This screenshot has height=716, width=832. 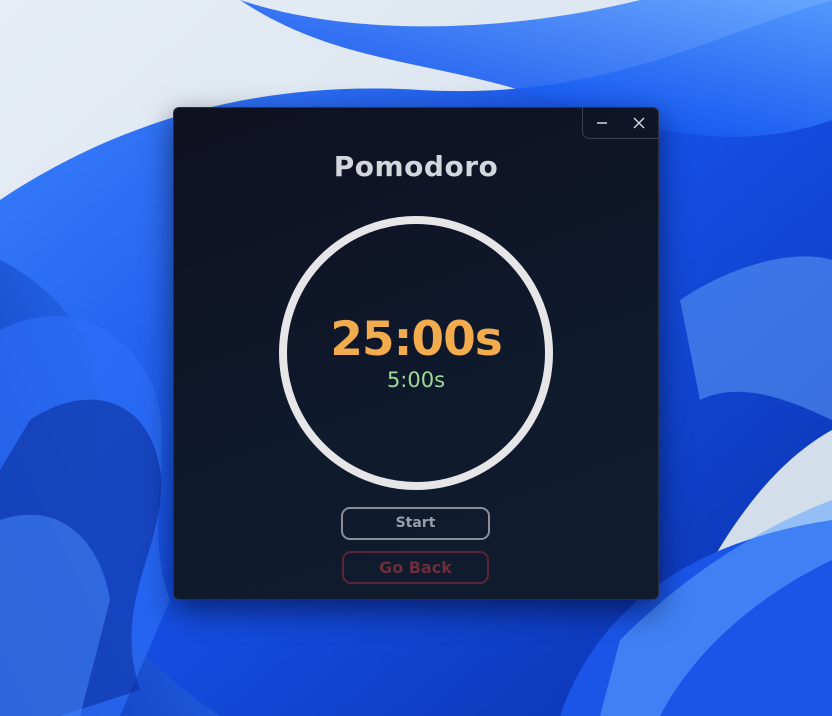 I want to click on minimize-icon, so click(x=601, y=123).